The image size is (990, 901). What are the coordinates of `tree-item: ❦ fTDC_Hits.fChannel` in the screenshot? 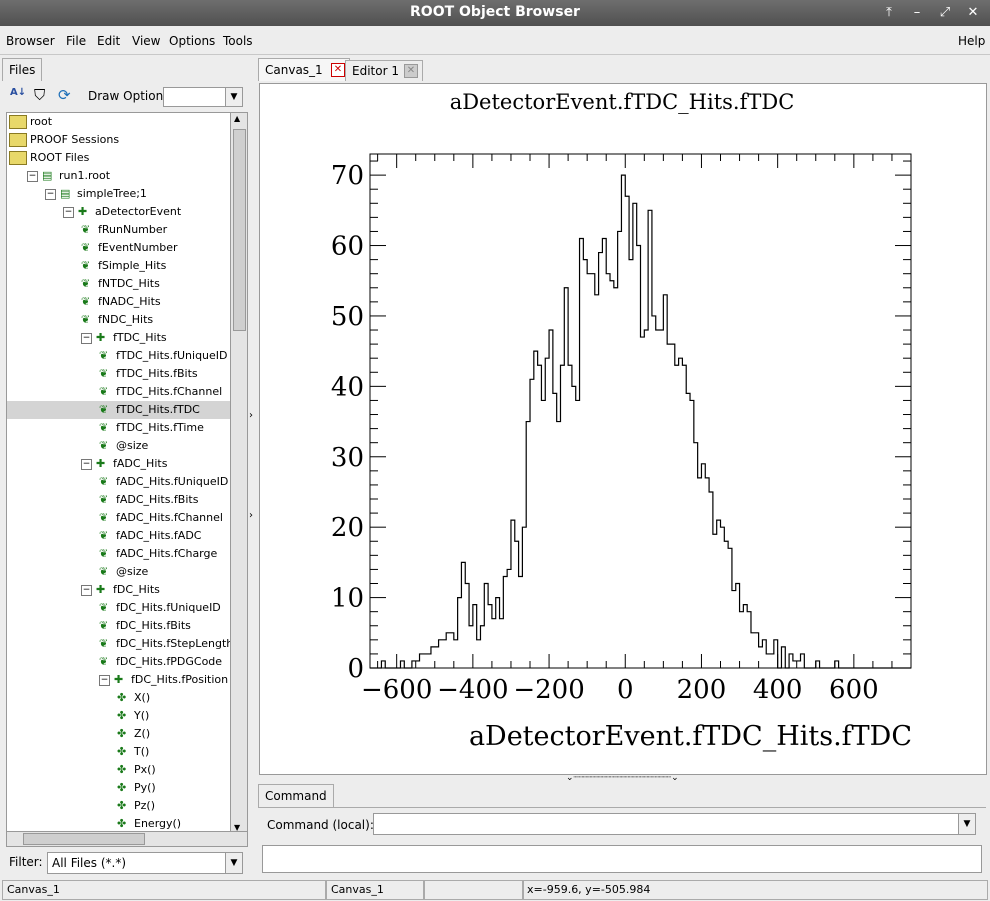 It's located at (119, 392).